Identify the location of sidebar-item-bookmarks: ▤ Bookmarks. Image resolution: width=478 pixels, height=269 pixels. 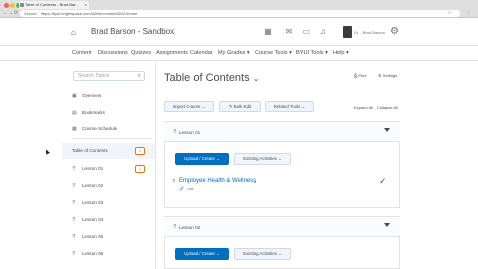
(88, 113).